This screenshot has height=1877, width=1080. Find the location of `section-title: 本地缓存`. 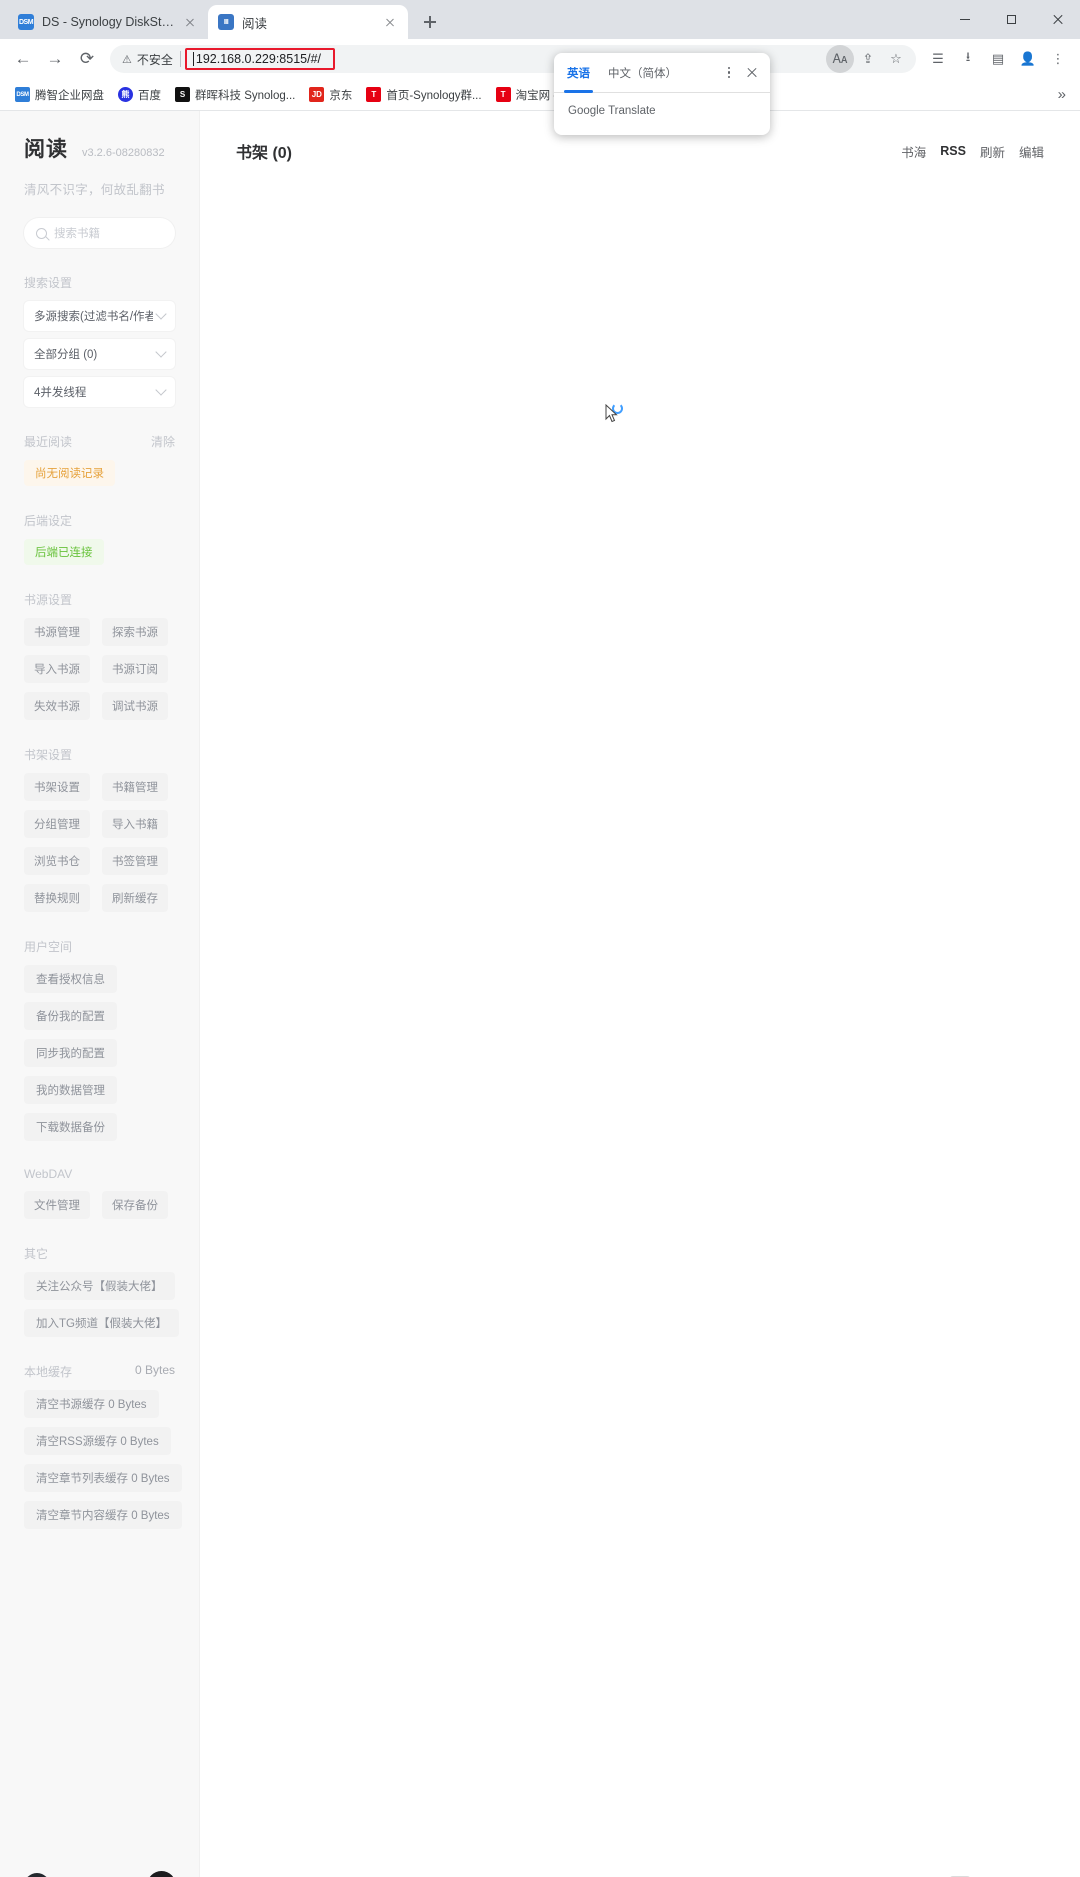

section-title: 本地缓存 is located at coordinates (48, 1372).